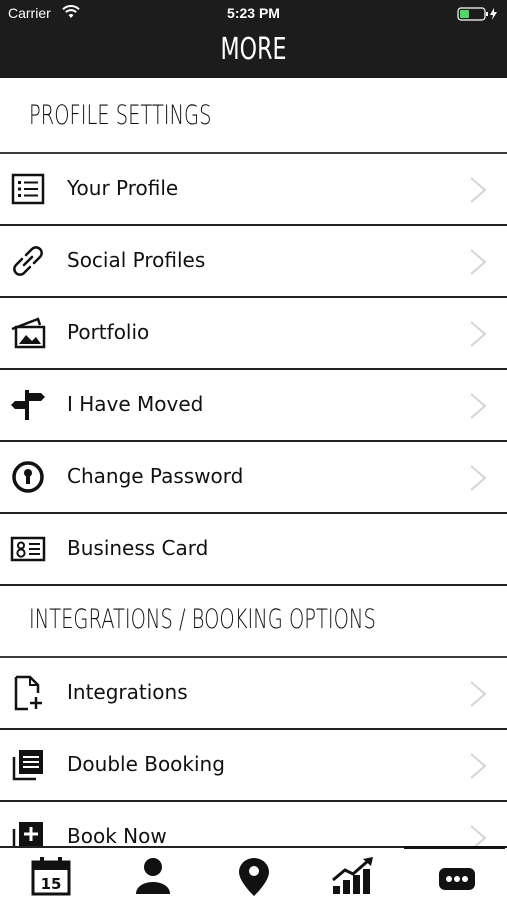 The height and width of the screenshot is (903, 507). I want to click on add-file-icon, so click(28, 693).